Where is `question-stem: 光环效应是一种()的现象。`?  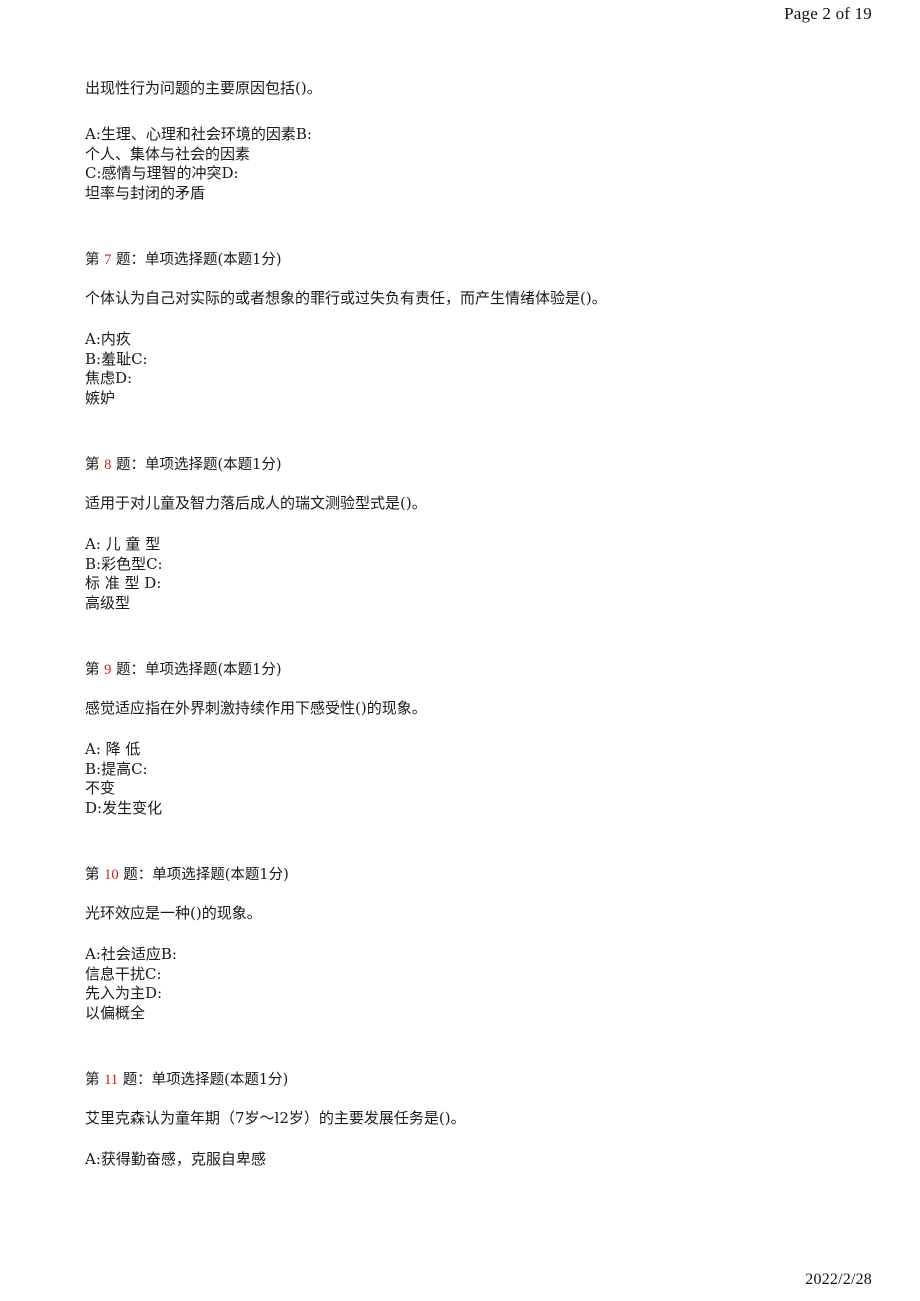 question-stem: 光环效应是一种()的现象。 is located at coordinates (173, 913).